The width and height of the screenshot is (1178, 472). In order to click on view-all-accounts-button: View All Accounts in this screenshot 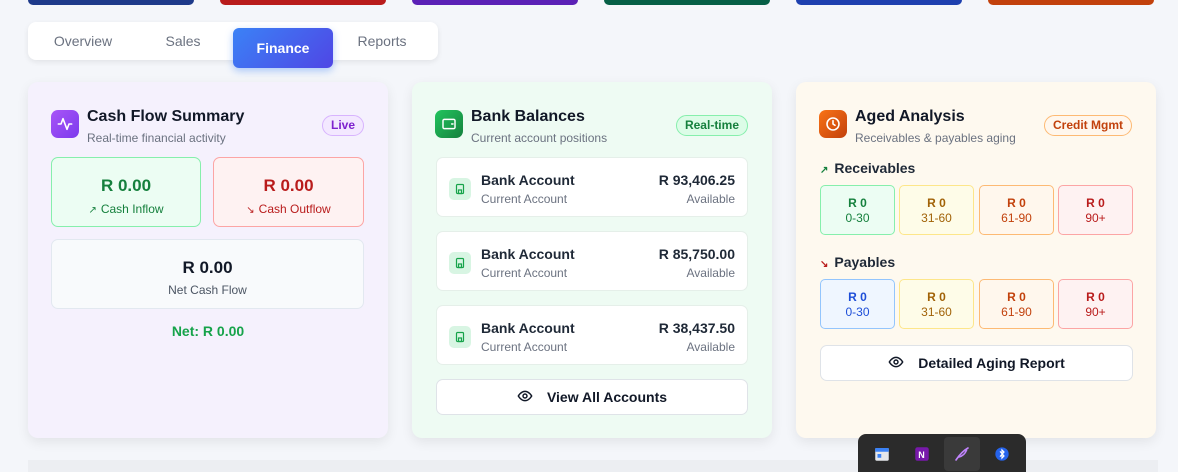, I will do `click(592, 397)`.